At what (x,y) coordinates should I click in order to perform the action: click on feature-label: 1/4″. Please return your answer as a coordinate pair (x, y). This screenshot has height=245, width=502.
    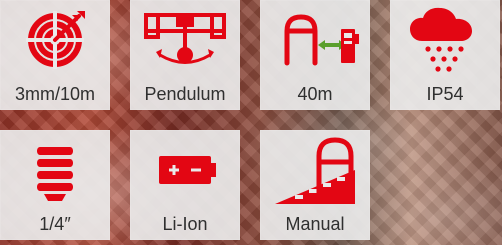
    Looking at the image, I should click on (55, 224).